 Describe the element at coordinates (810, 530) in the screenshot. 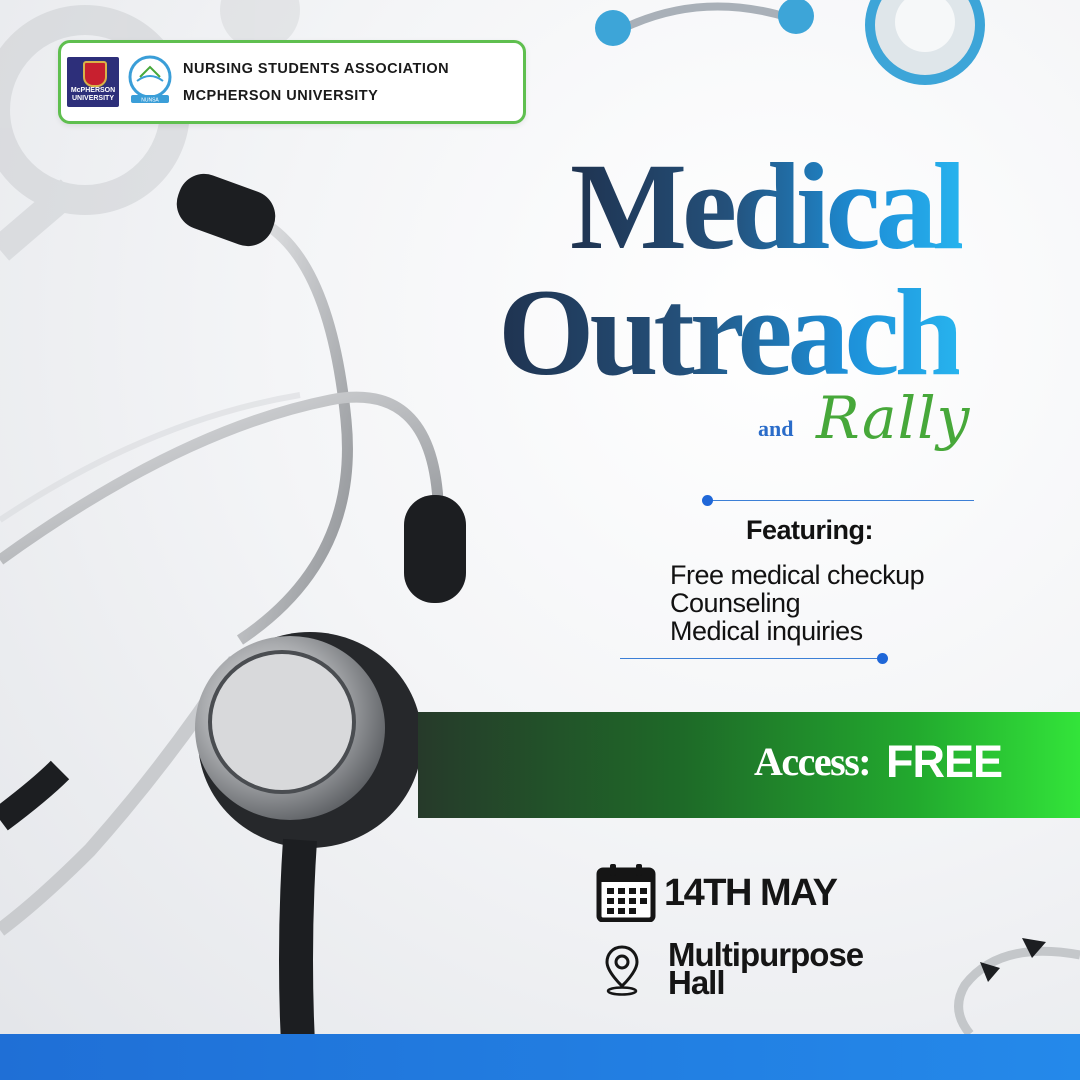

I see `featuring-heading: Featuring:` at that location.